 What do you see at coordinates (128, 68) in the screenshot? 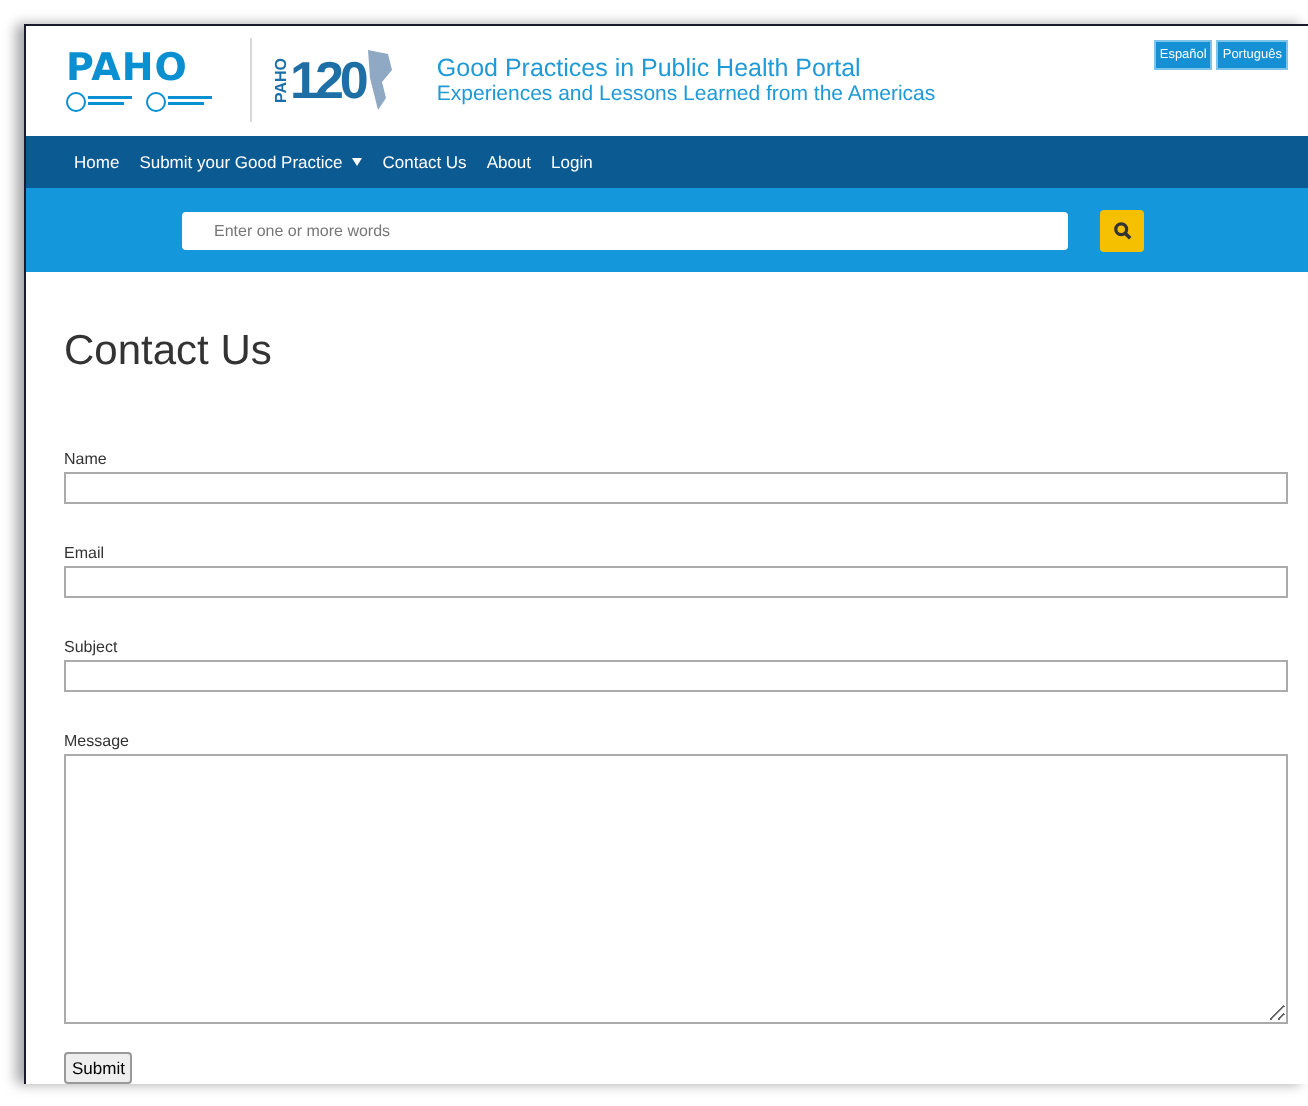
I see `logo: PAHO` at bounding box center [128, 68].